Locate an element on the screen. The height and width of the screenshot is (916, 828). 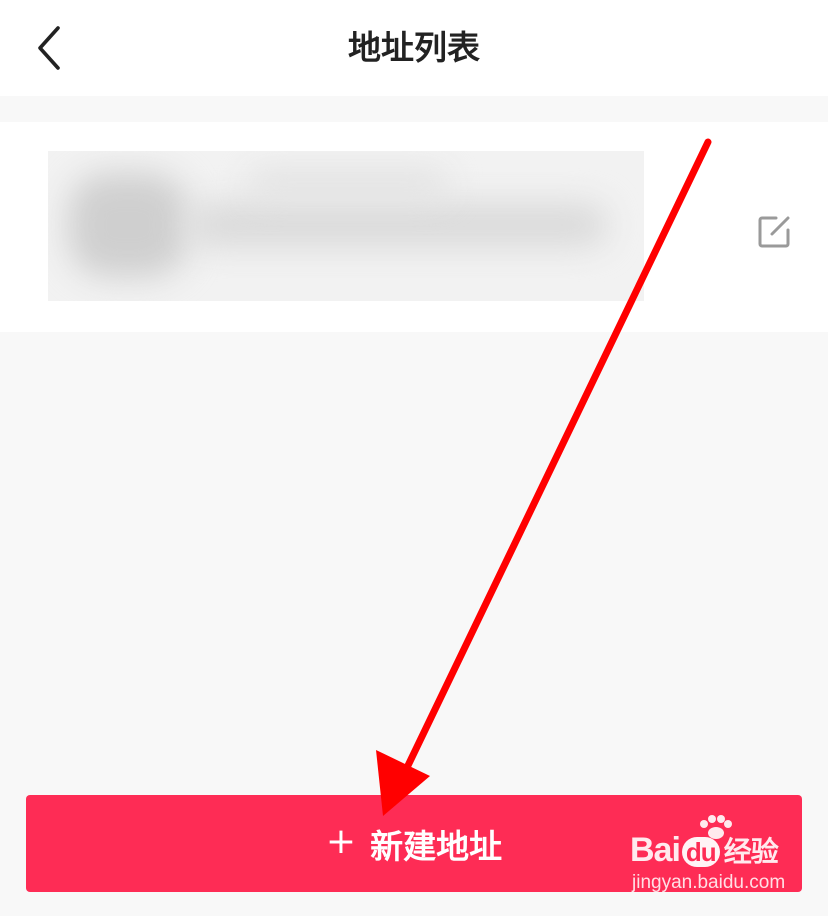
watermark-logo: Bai du 经验 is located at coordinates (704, 850).